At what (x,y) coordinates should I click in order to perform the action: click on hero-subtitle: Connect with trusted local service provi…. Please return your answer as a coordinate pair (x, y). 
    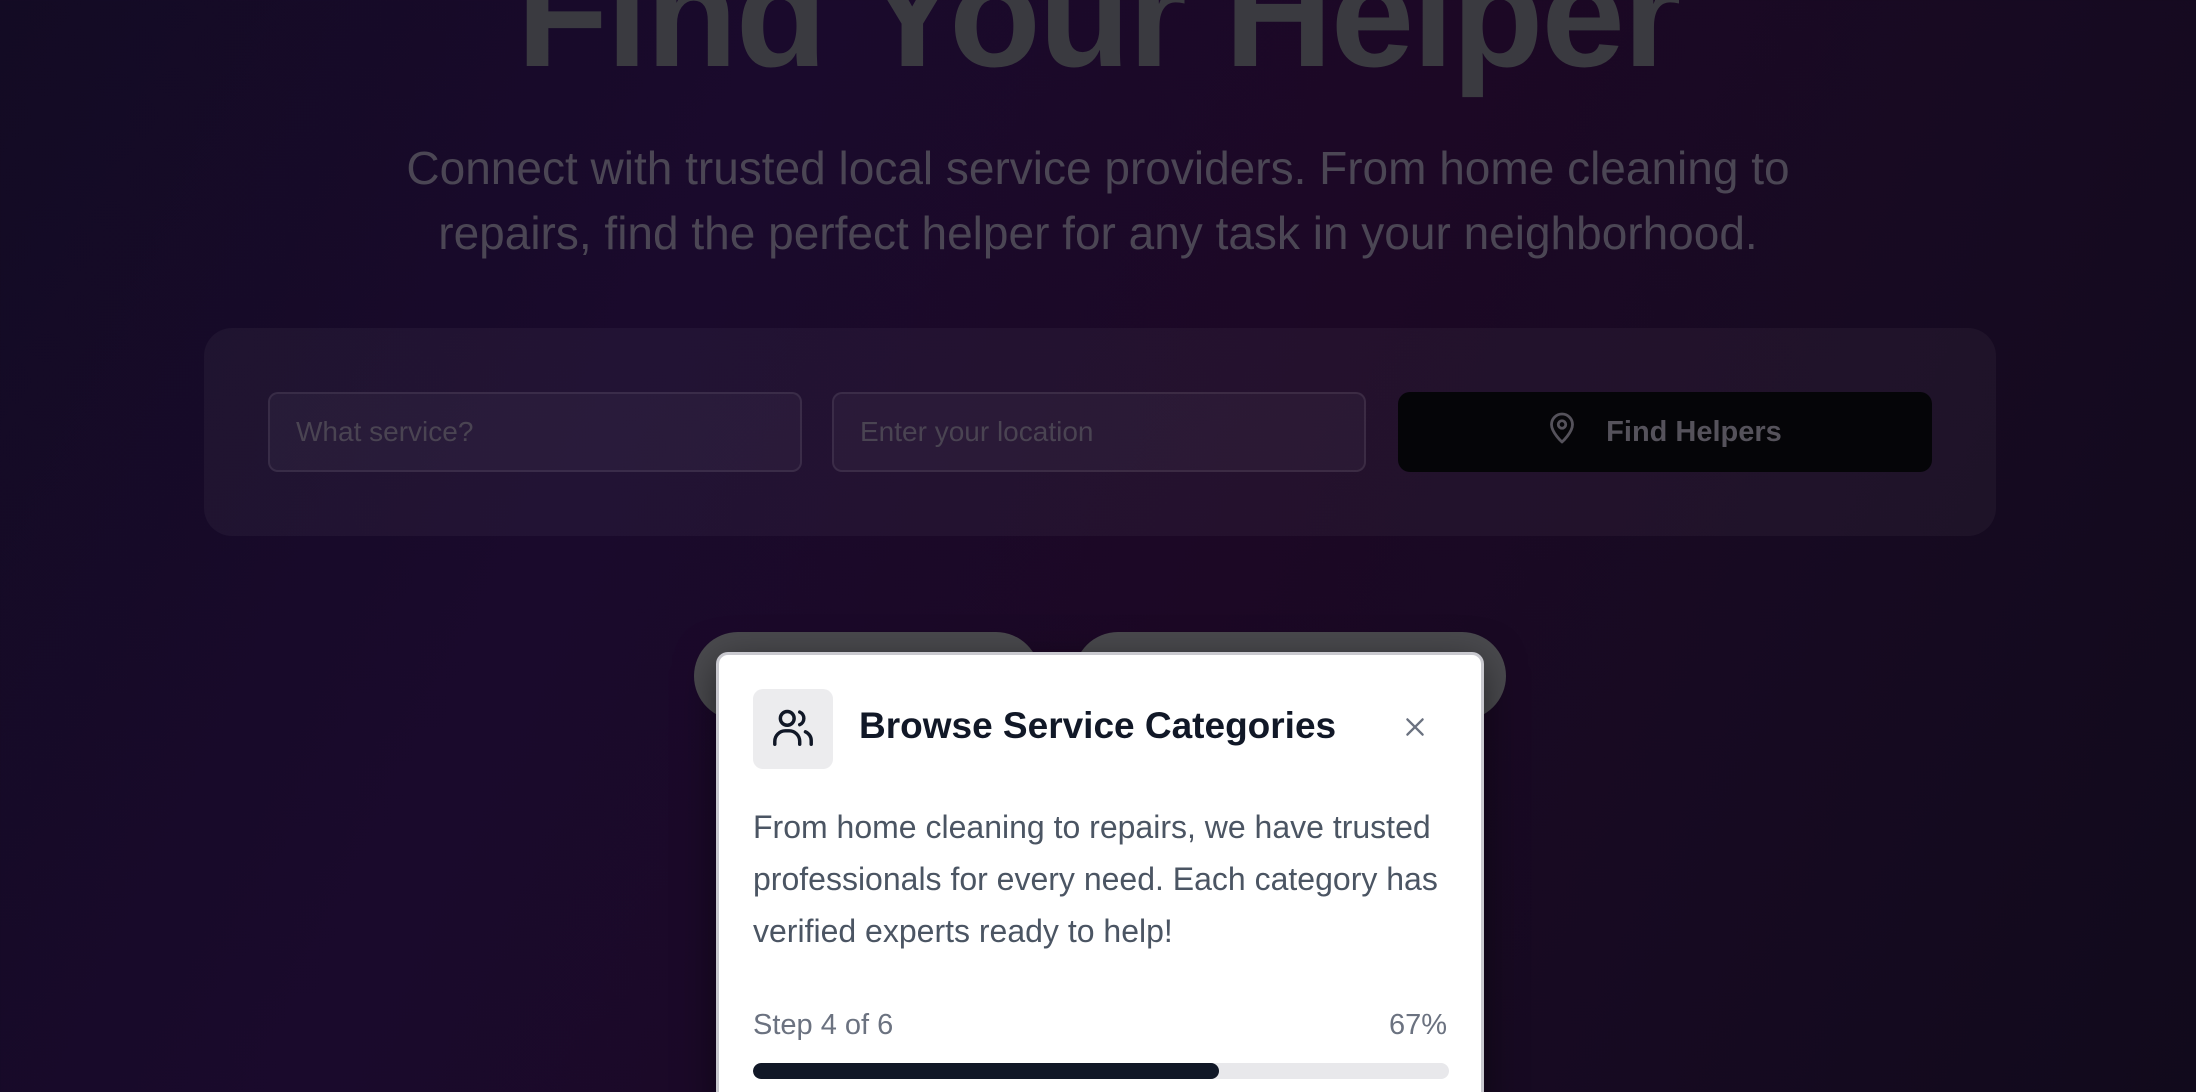
    Looking at the image, I should click on (1098, 200).